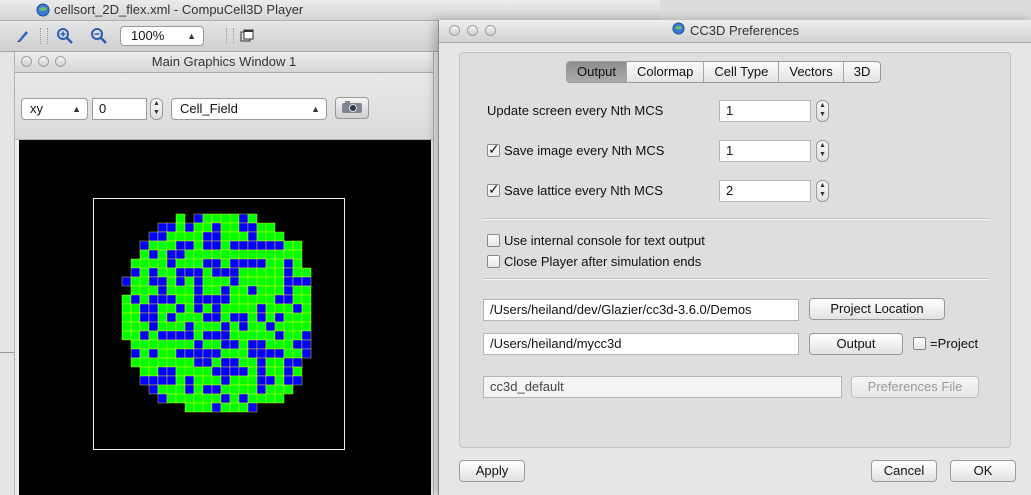 This screenshot has width=1031, height=495. What do you see at coordinates (604, 240) in the screenshot?
I see `internal-console-label: Use internal console for text output` at bounding box center [604, 240].